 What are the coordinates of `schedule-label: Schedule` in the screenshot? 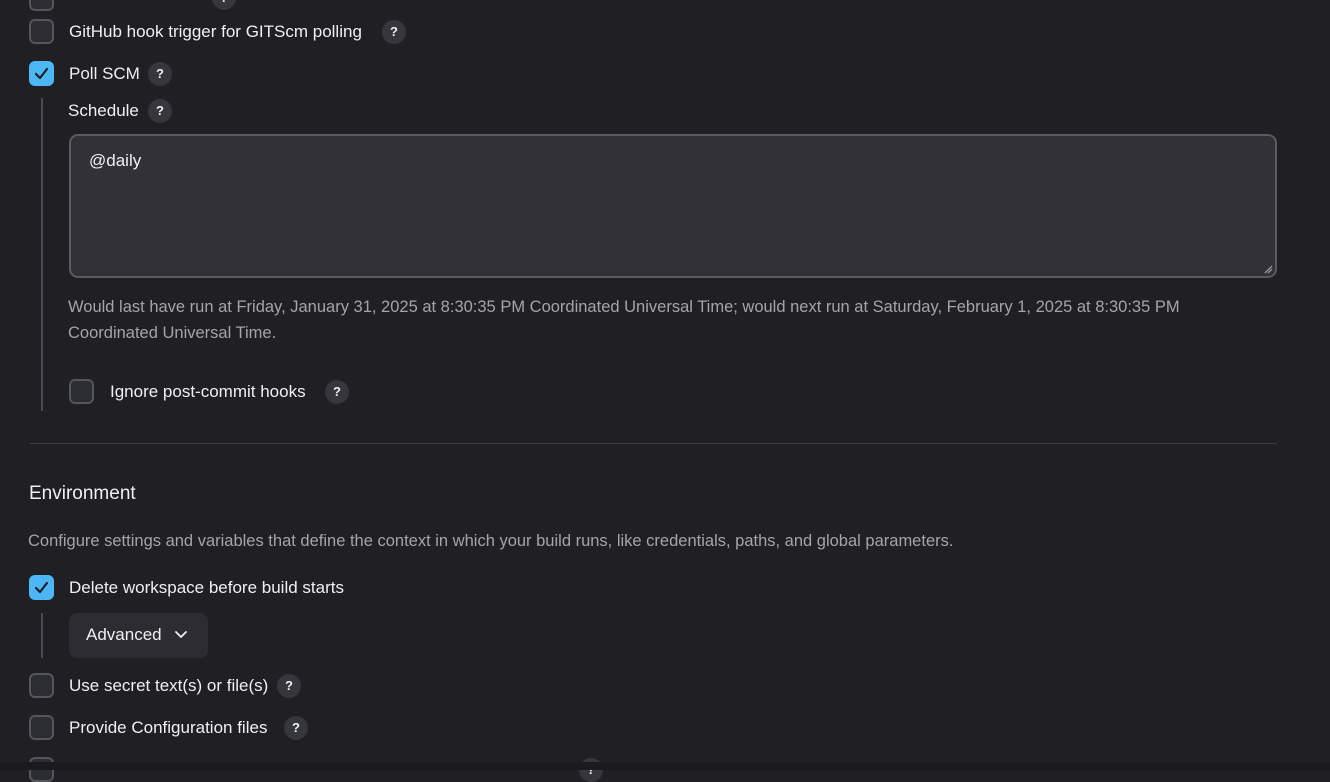 It's located at (103, 110).